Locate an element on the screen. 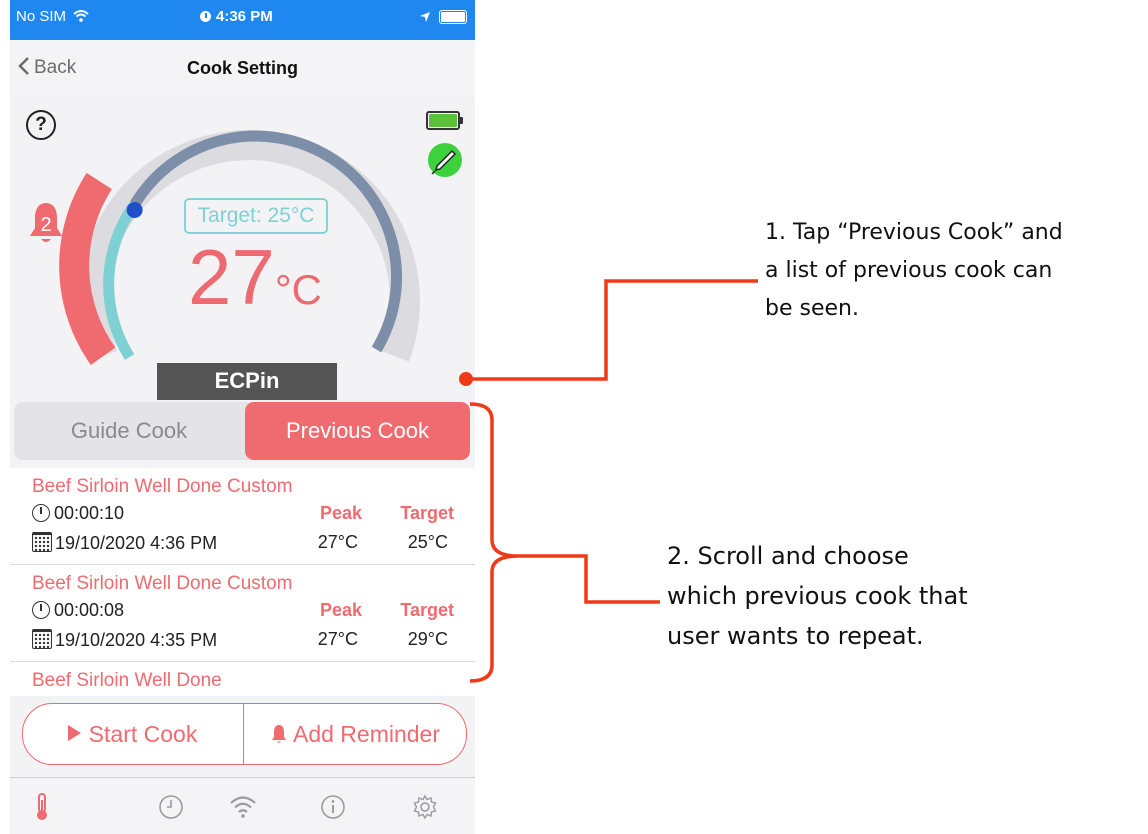 Image resolution: width=1148 pixels, height=834 pixels. annotation-lines is located at coordinates (608, 481).